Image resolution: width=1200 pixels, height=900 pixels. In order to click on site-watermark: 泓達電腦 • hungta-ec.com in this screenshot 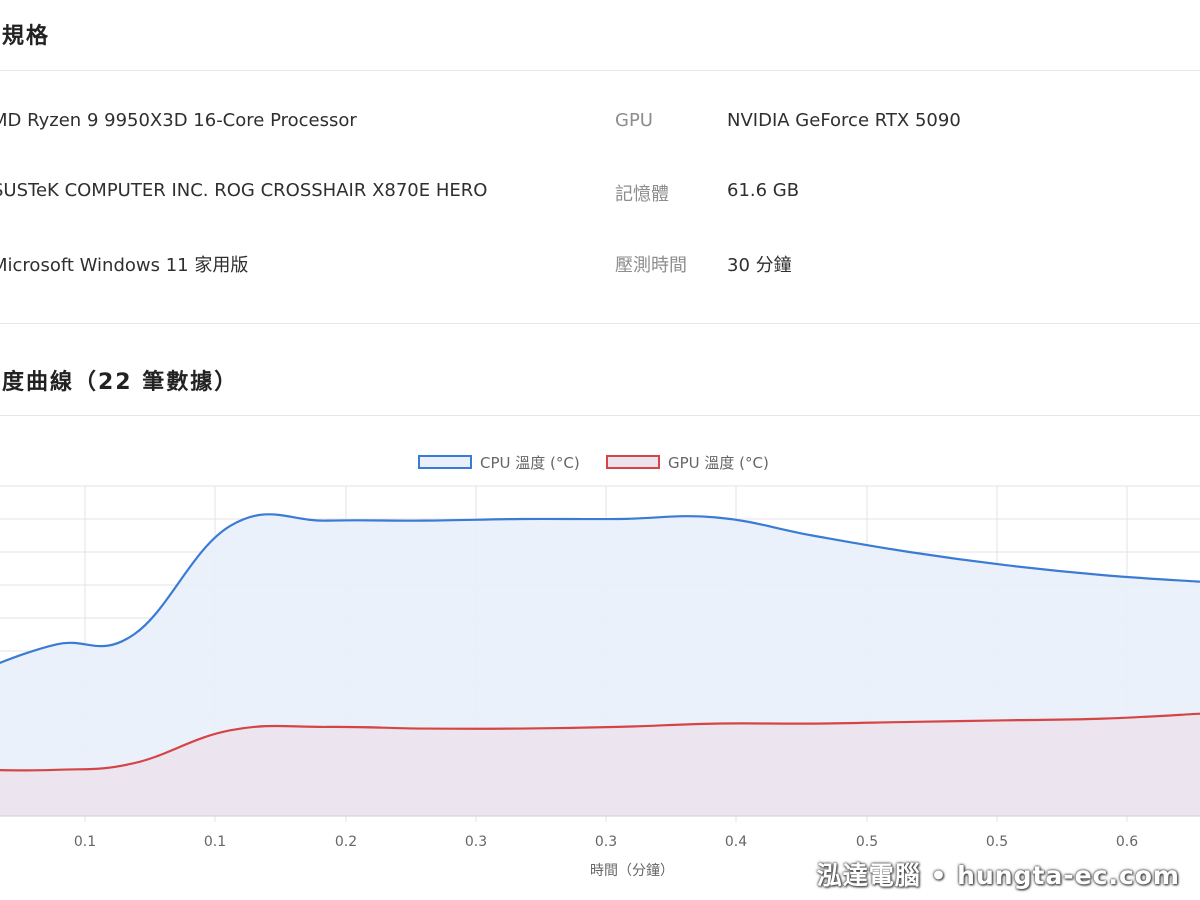, I will do `click(998, 875)`.